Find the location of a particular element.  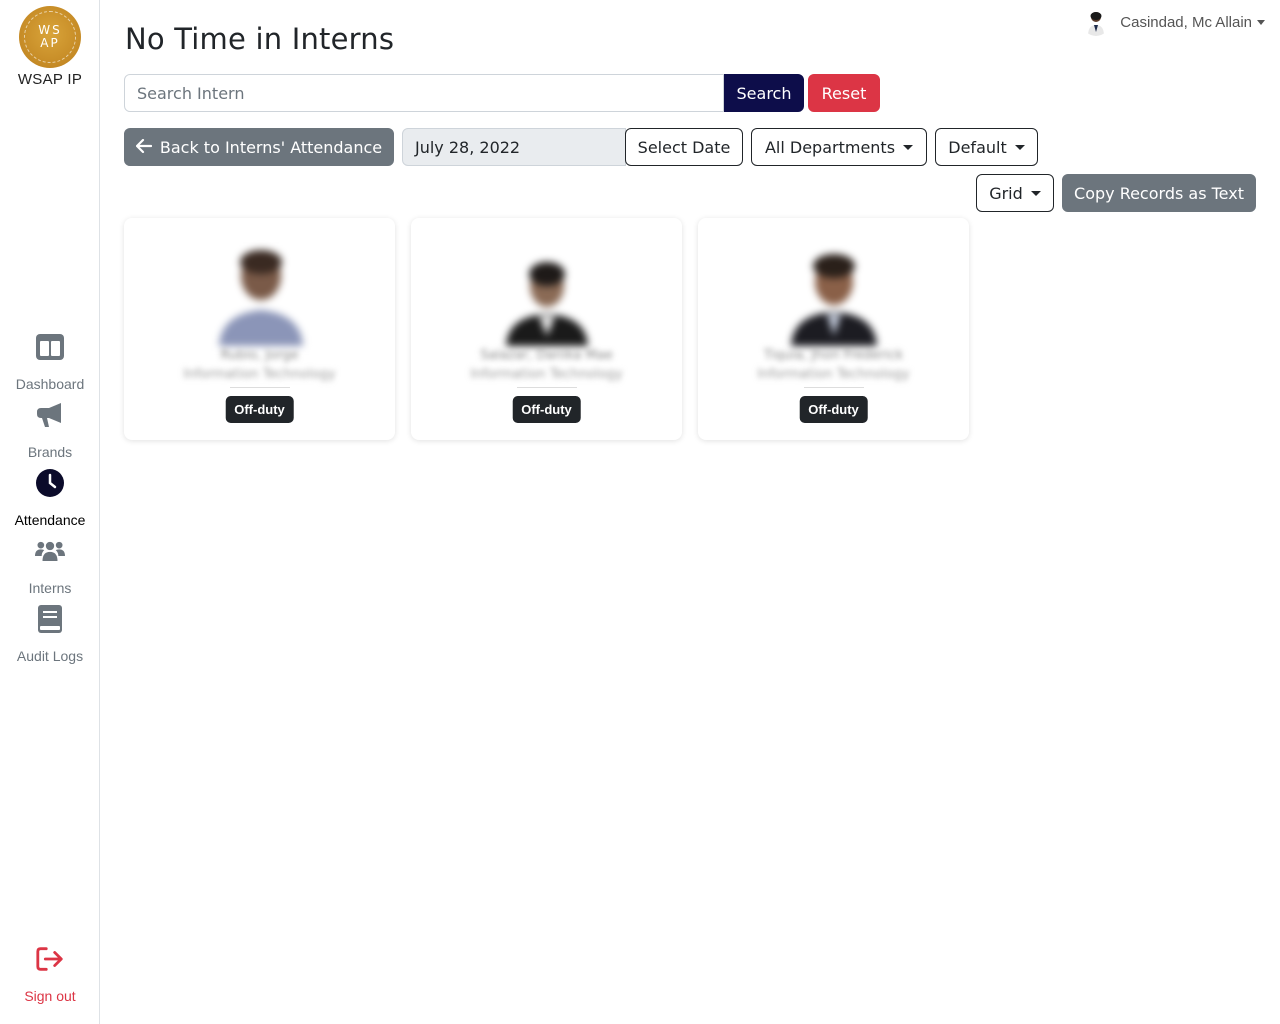

sidebar-item-attendance: Attendance is located at coordinates (50, 500).